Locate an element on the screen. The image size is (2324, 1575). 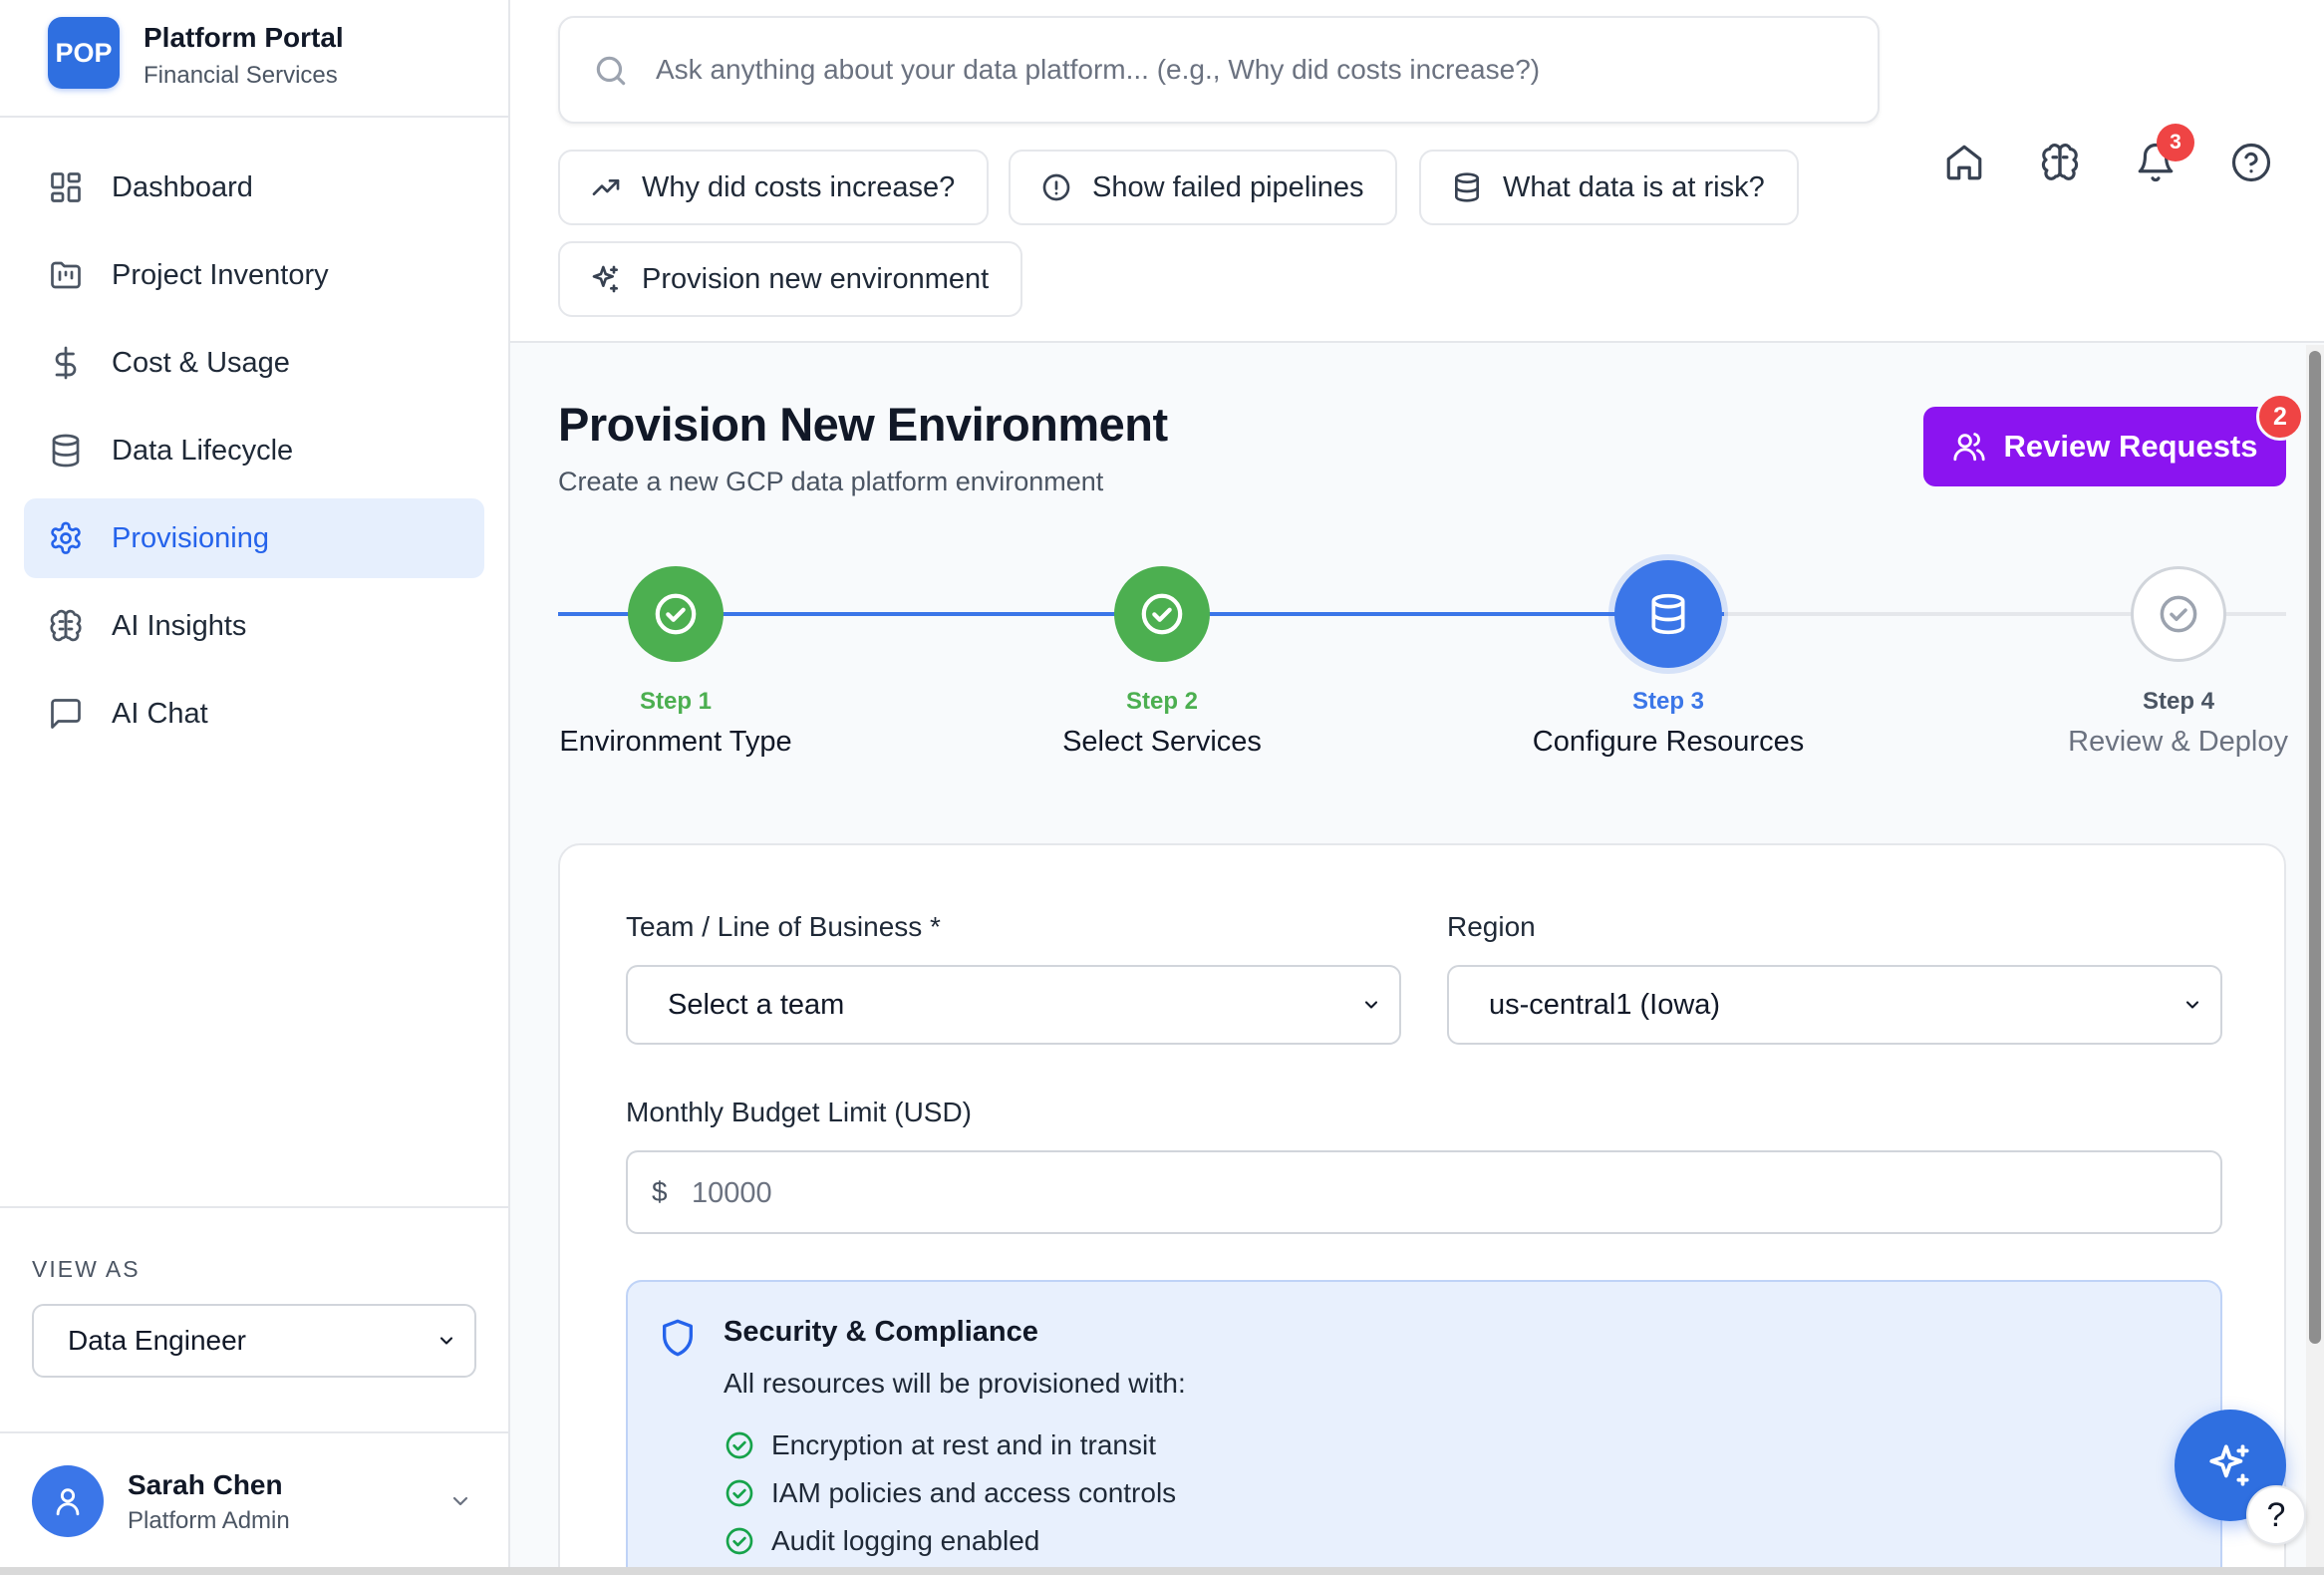
chat-icon is located at coordinates (66, 714).